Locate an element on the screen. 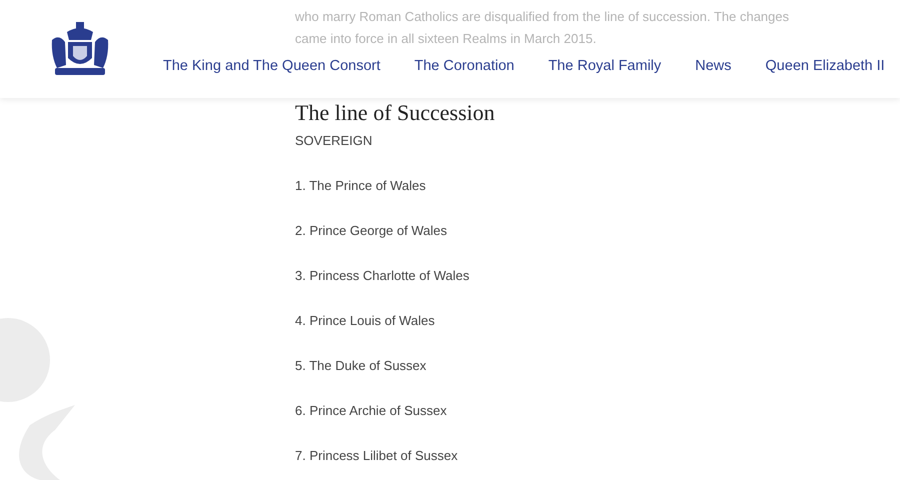 This screenshot has height=480, width=900. faded-paragraph-line: who marry Roman Catholics are disqualified from the line of succession. The changes is located at coordinates (542, 17).